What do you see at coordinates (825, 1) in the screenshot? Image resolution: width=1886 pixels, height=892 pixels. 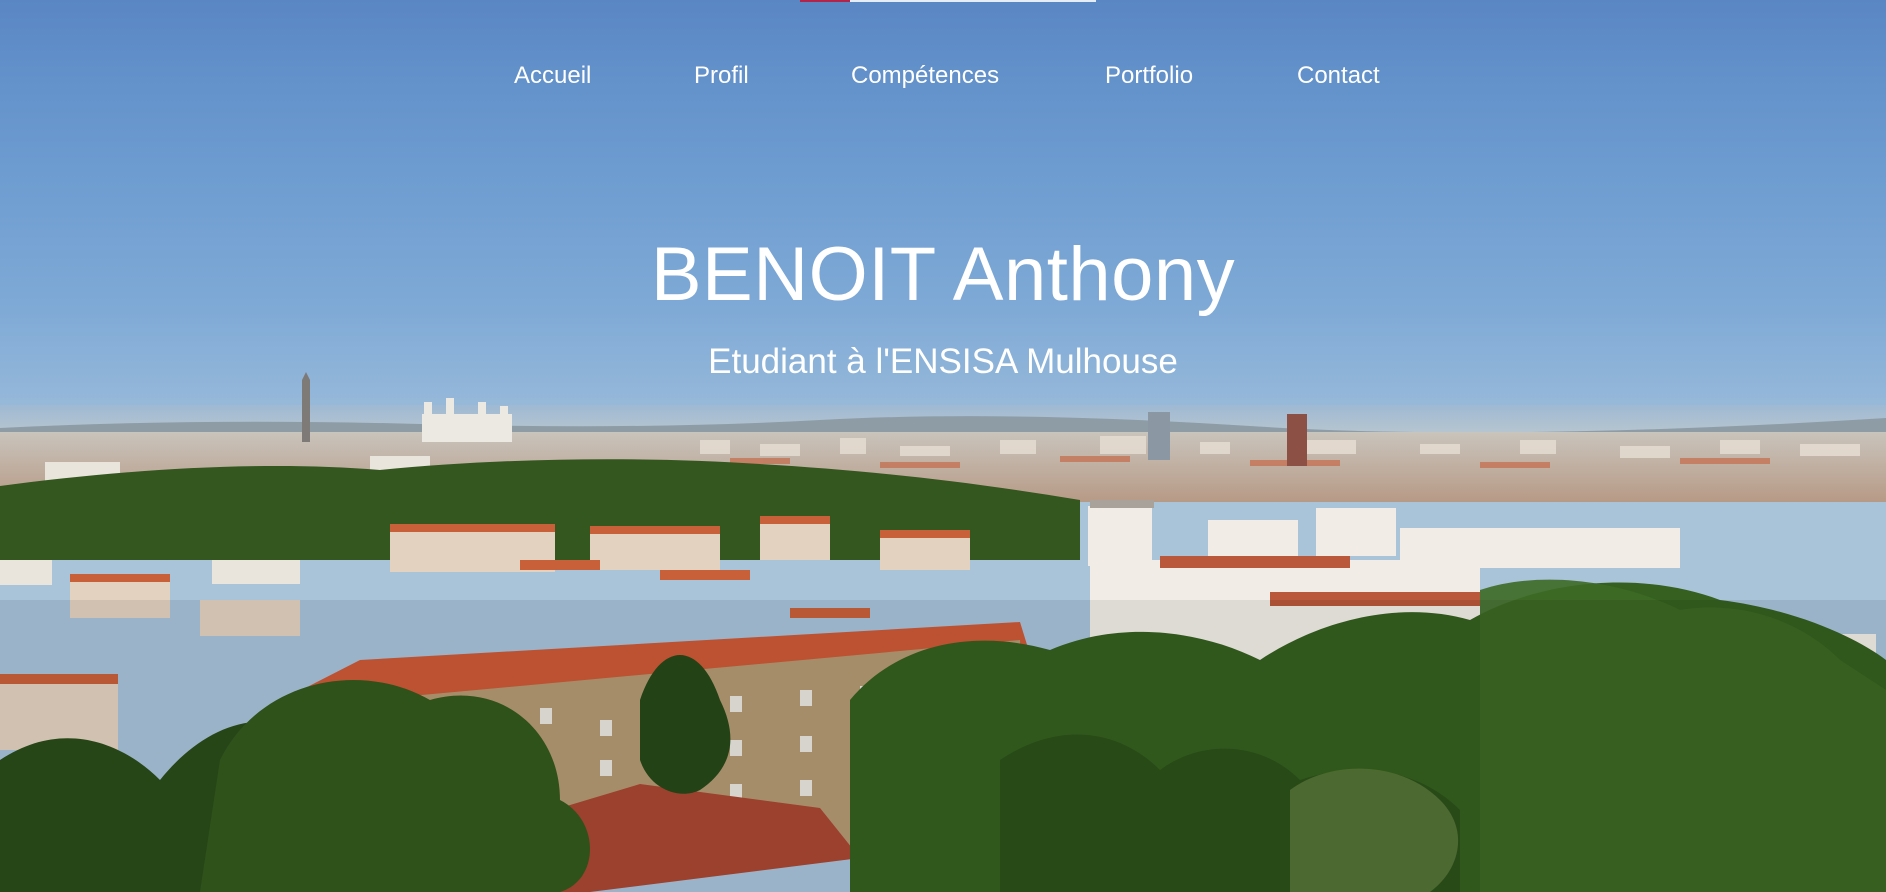 I see `scroll-progress-fill` at bounding box center [825, 1].